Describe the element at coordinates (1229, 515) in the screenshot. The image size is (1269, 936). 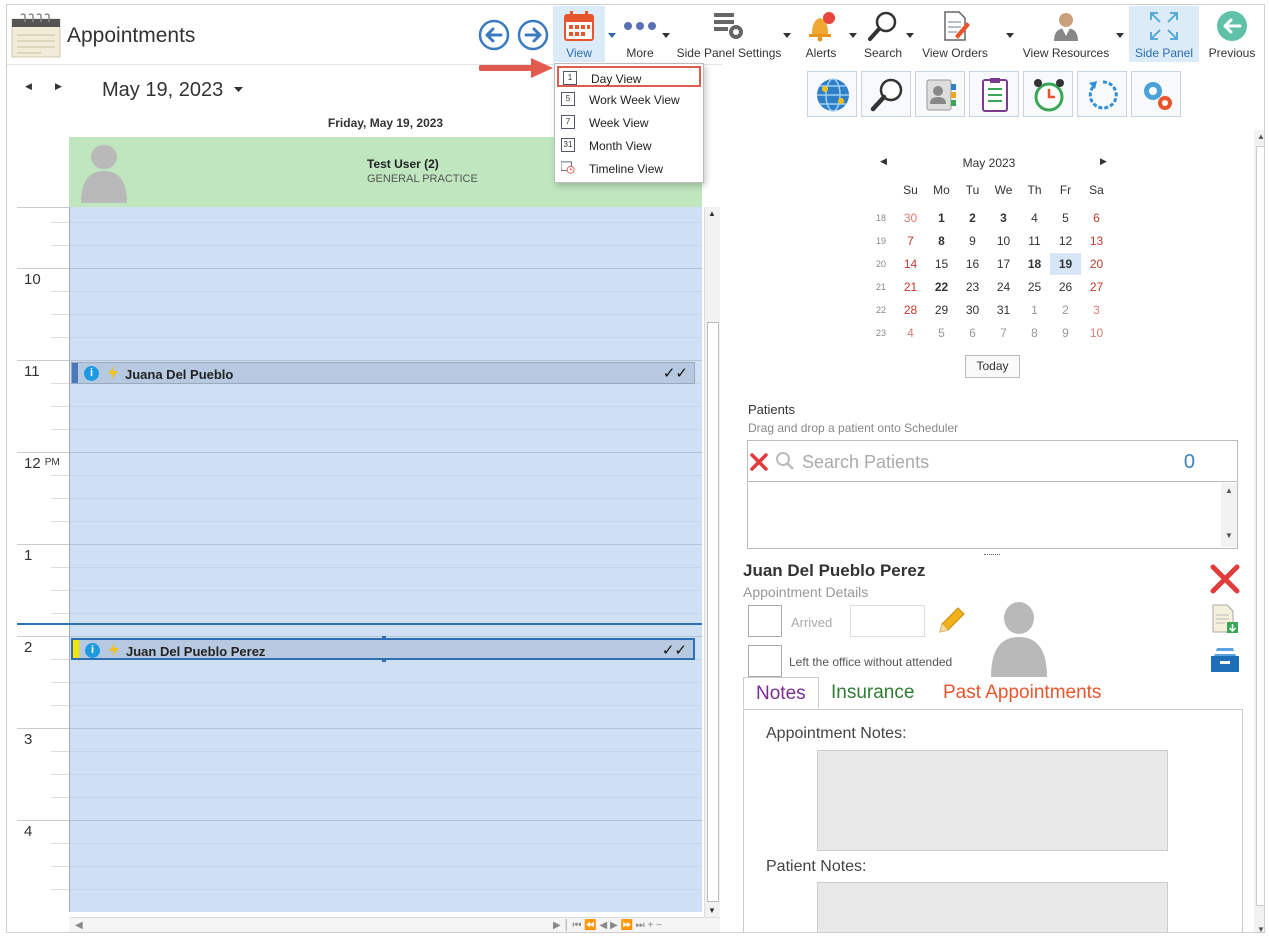
I see `patient-list-scrollbar: ▲ ▼` at that location.